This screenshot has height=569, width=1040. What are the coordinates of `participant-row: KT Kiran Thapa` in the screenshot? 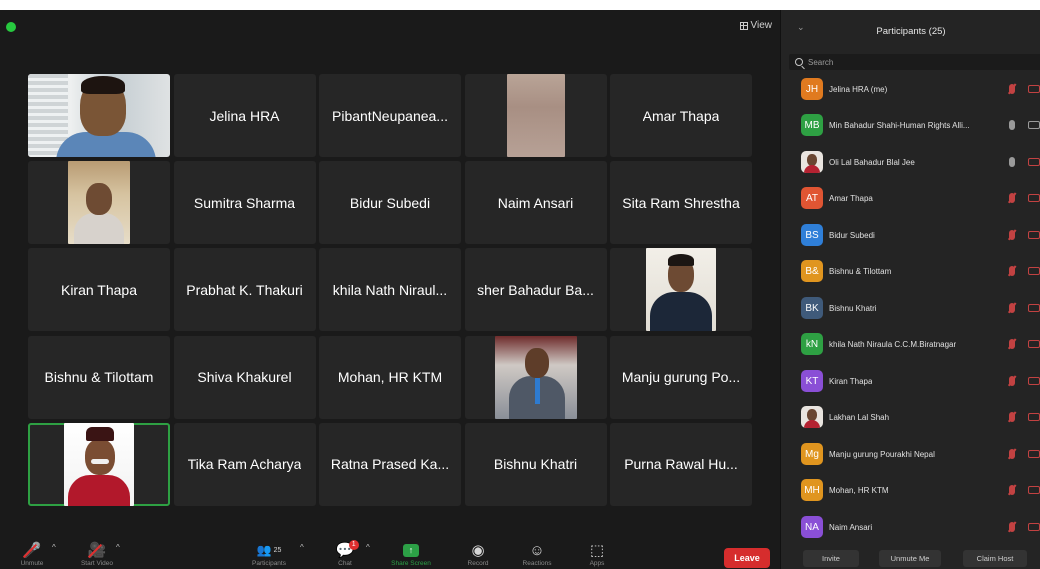 It's located at (910, 381).